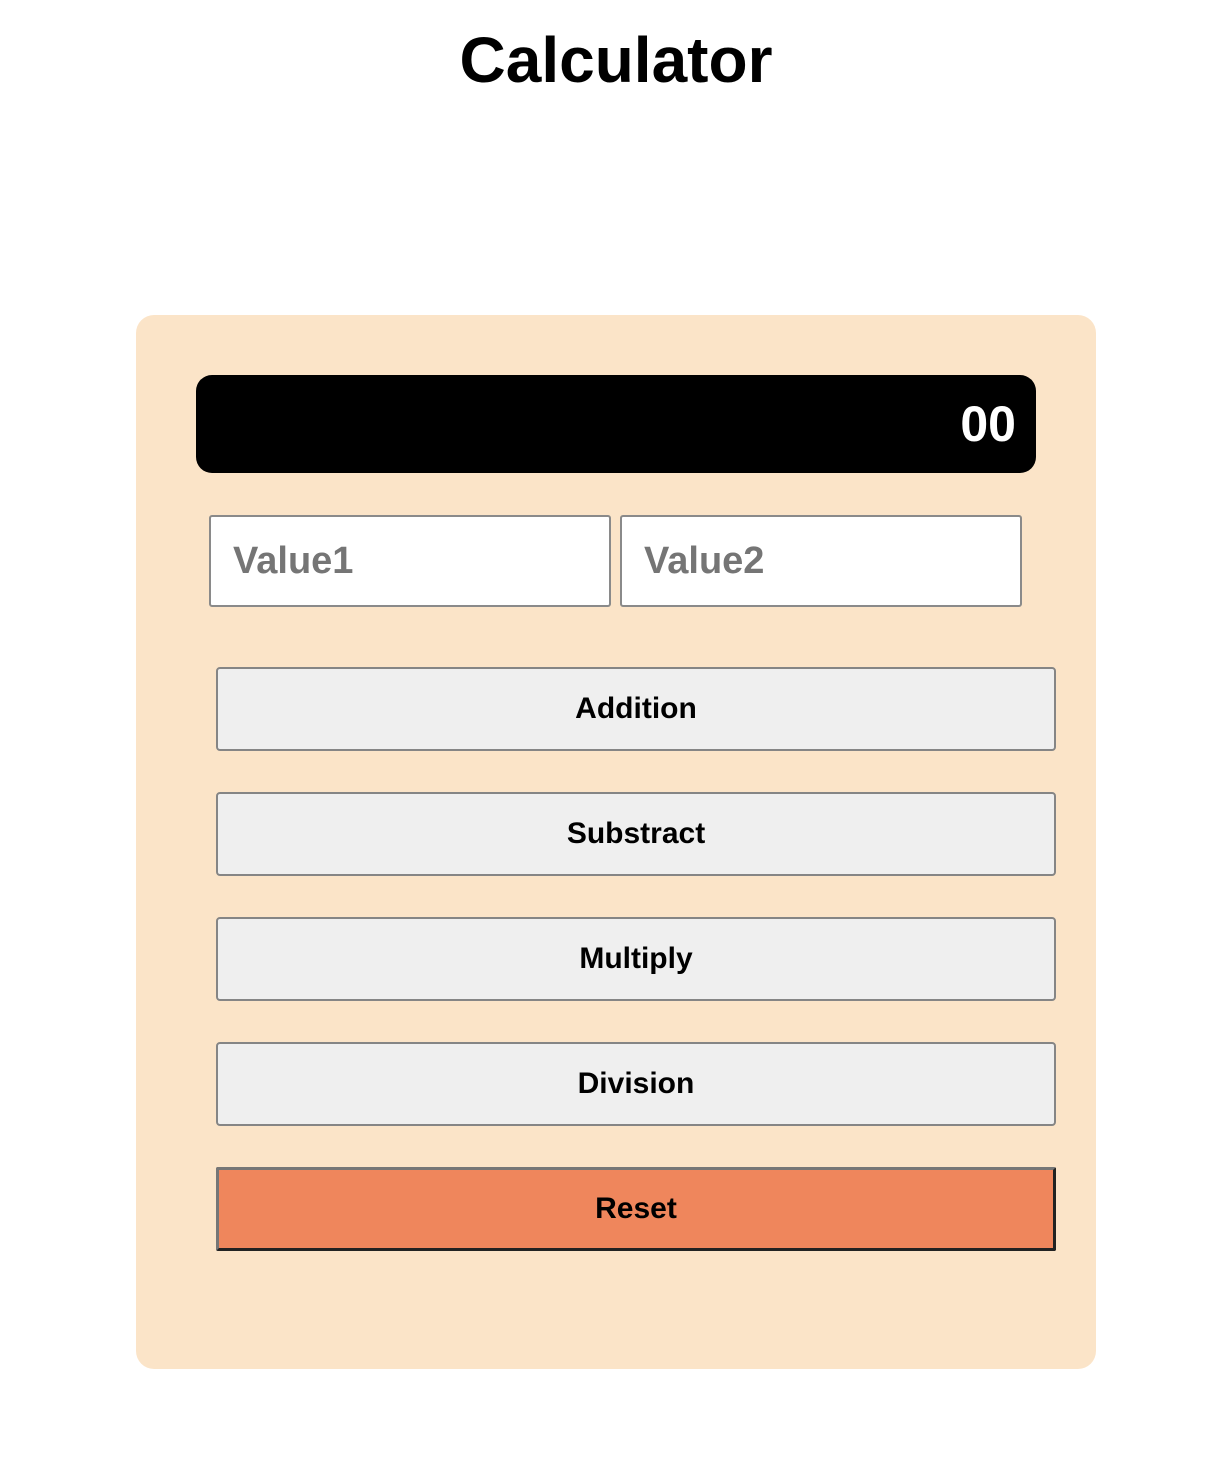 The image size is (1220, 1460). What do you see at coordinates (636, 959) in the screenshot?
I see `multiply-button: Multiply` at bounding box center [636, 959].